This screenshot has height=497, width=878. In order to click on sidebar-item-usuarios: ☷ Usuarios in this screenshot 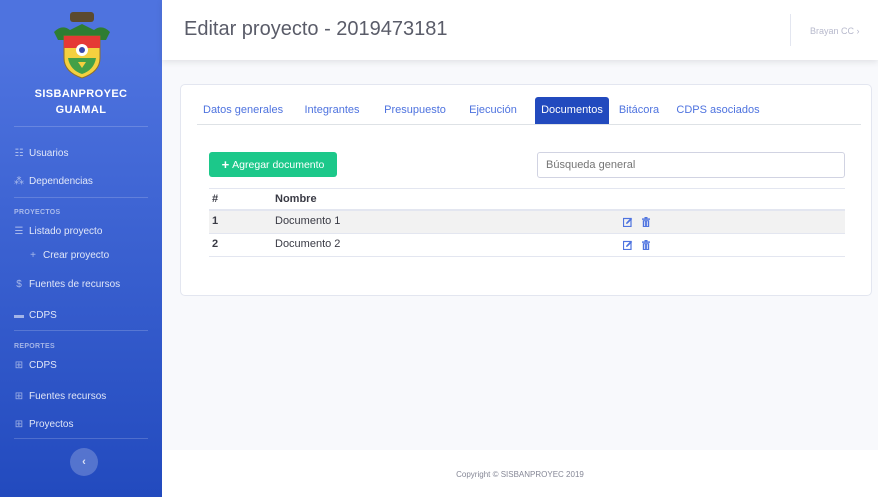, I will do `click(41, 153)`.